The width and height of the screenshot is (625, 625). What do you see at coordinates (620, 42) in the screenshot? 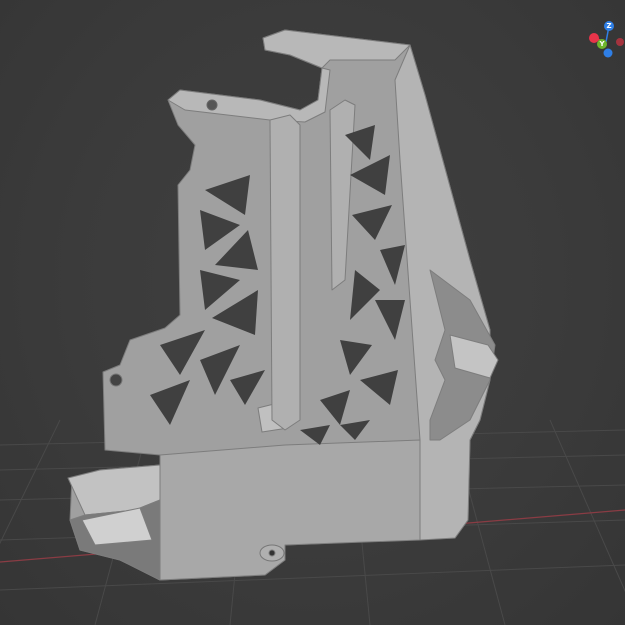
I see `neg-x-axis-dot-icon` at bounding box center [620, 42].